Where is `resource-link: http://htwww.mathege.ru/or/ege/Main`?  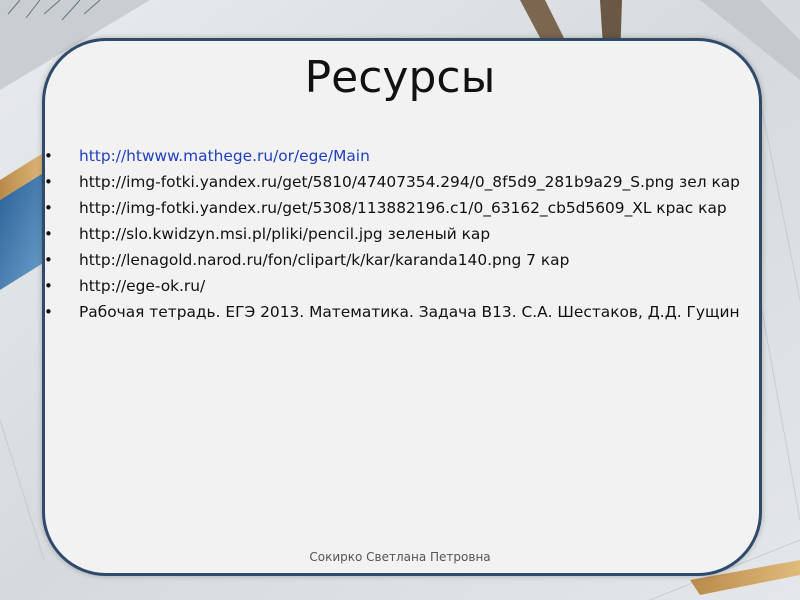 resource-link: http://htwww.mathege.ru/or/ege/Main is located at coordinates (224, 156).